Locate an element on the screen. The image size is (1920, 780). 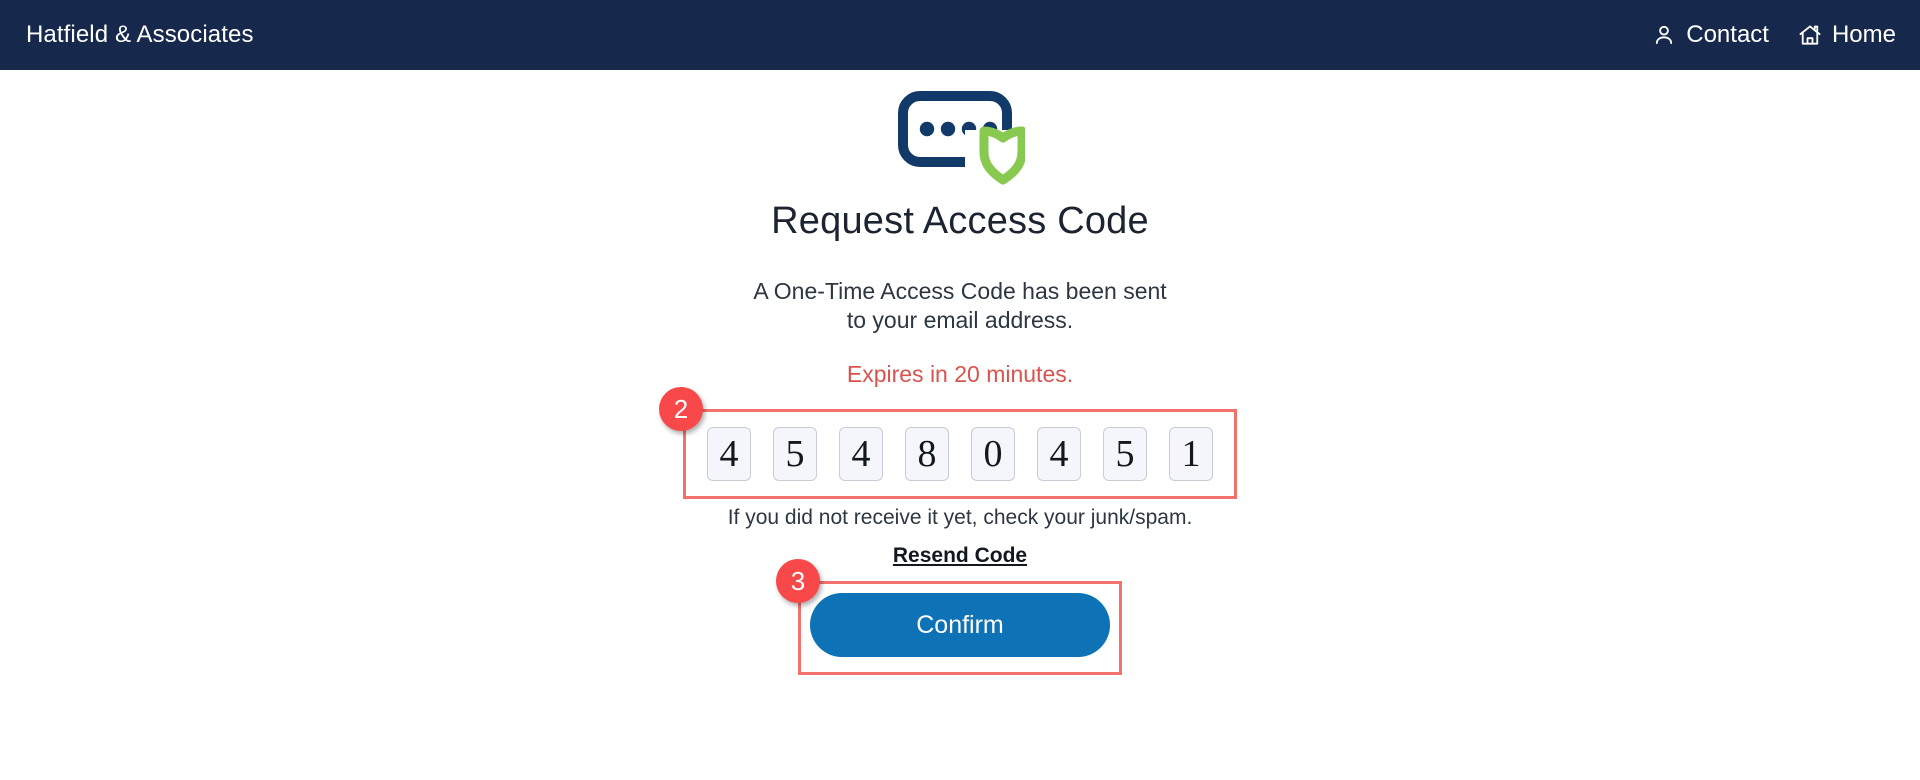
nav-link-home: Home is located at coordinates (1846, 35).